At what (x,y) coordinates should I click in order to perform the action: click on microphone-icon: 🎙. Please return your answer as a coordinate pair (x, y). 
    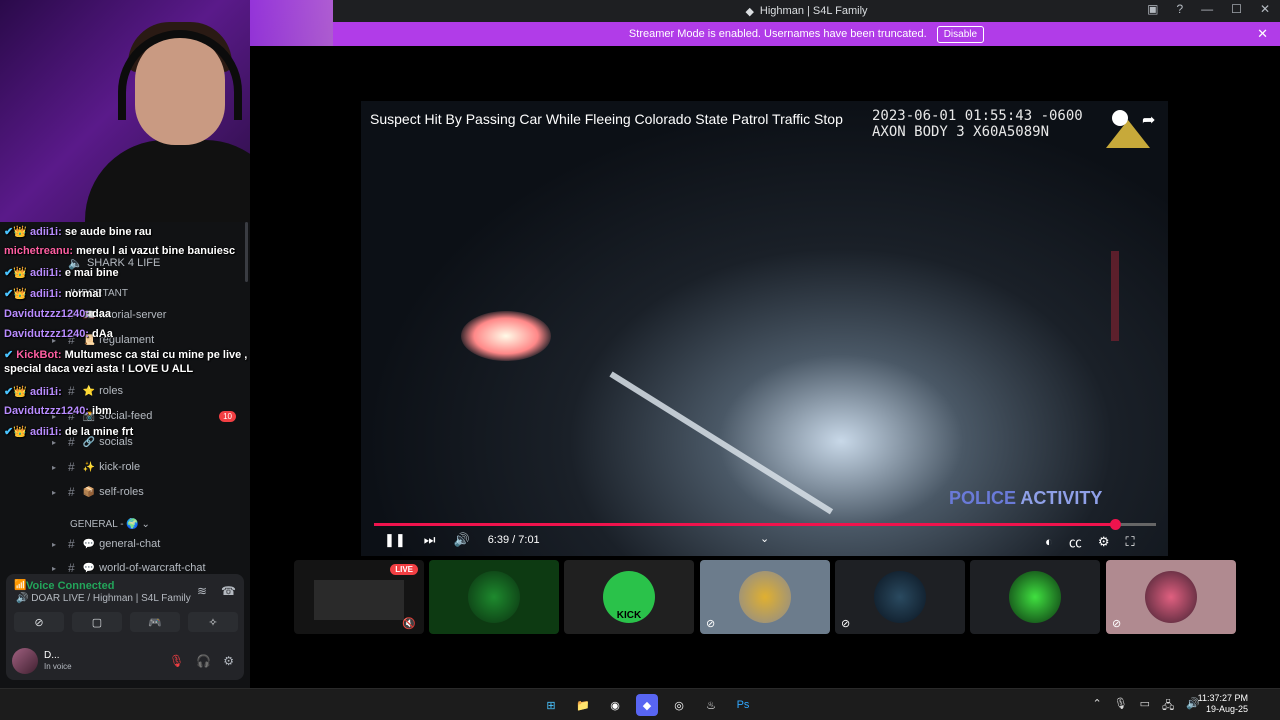
    Looking at the image, I should click on (1121, 706).